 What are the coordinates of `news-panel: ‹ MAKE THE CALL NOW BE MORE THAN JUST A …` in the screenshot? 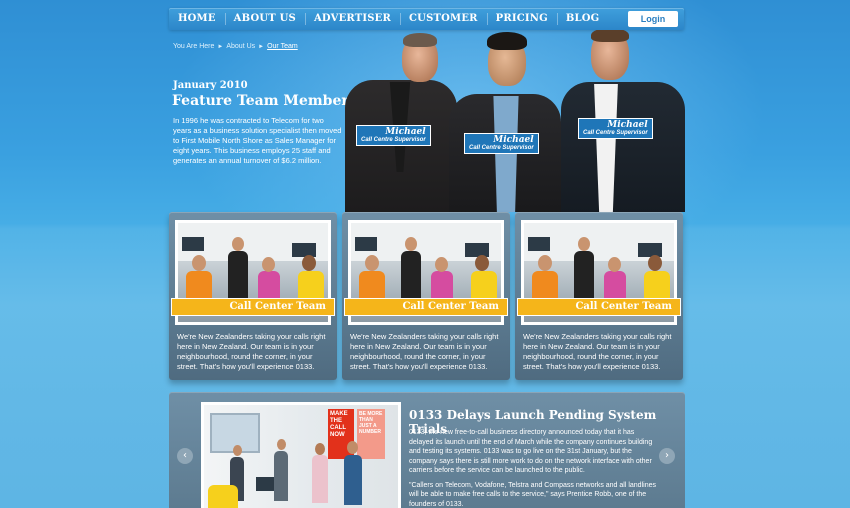 It's located at (427, 450).